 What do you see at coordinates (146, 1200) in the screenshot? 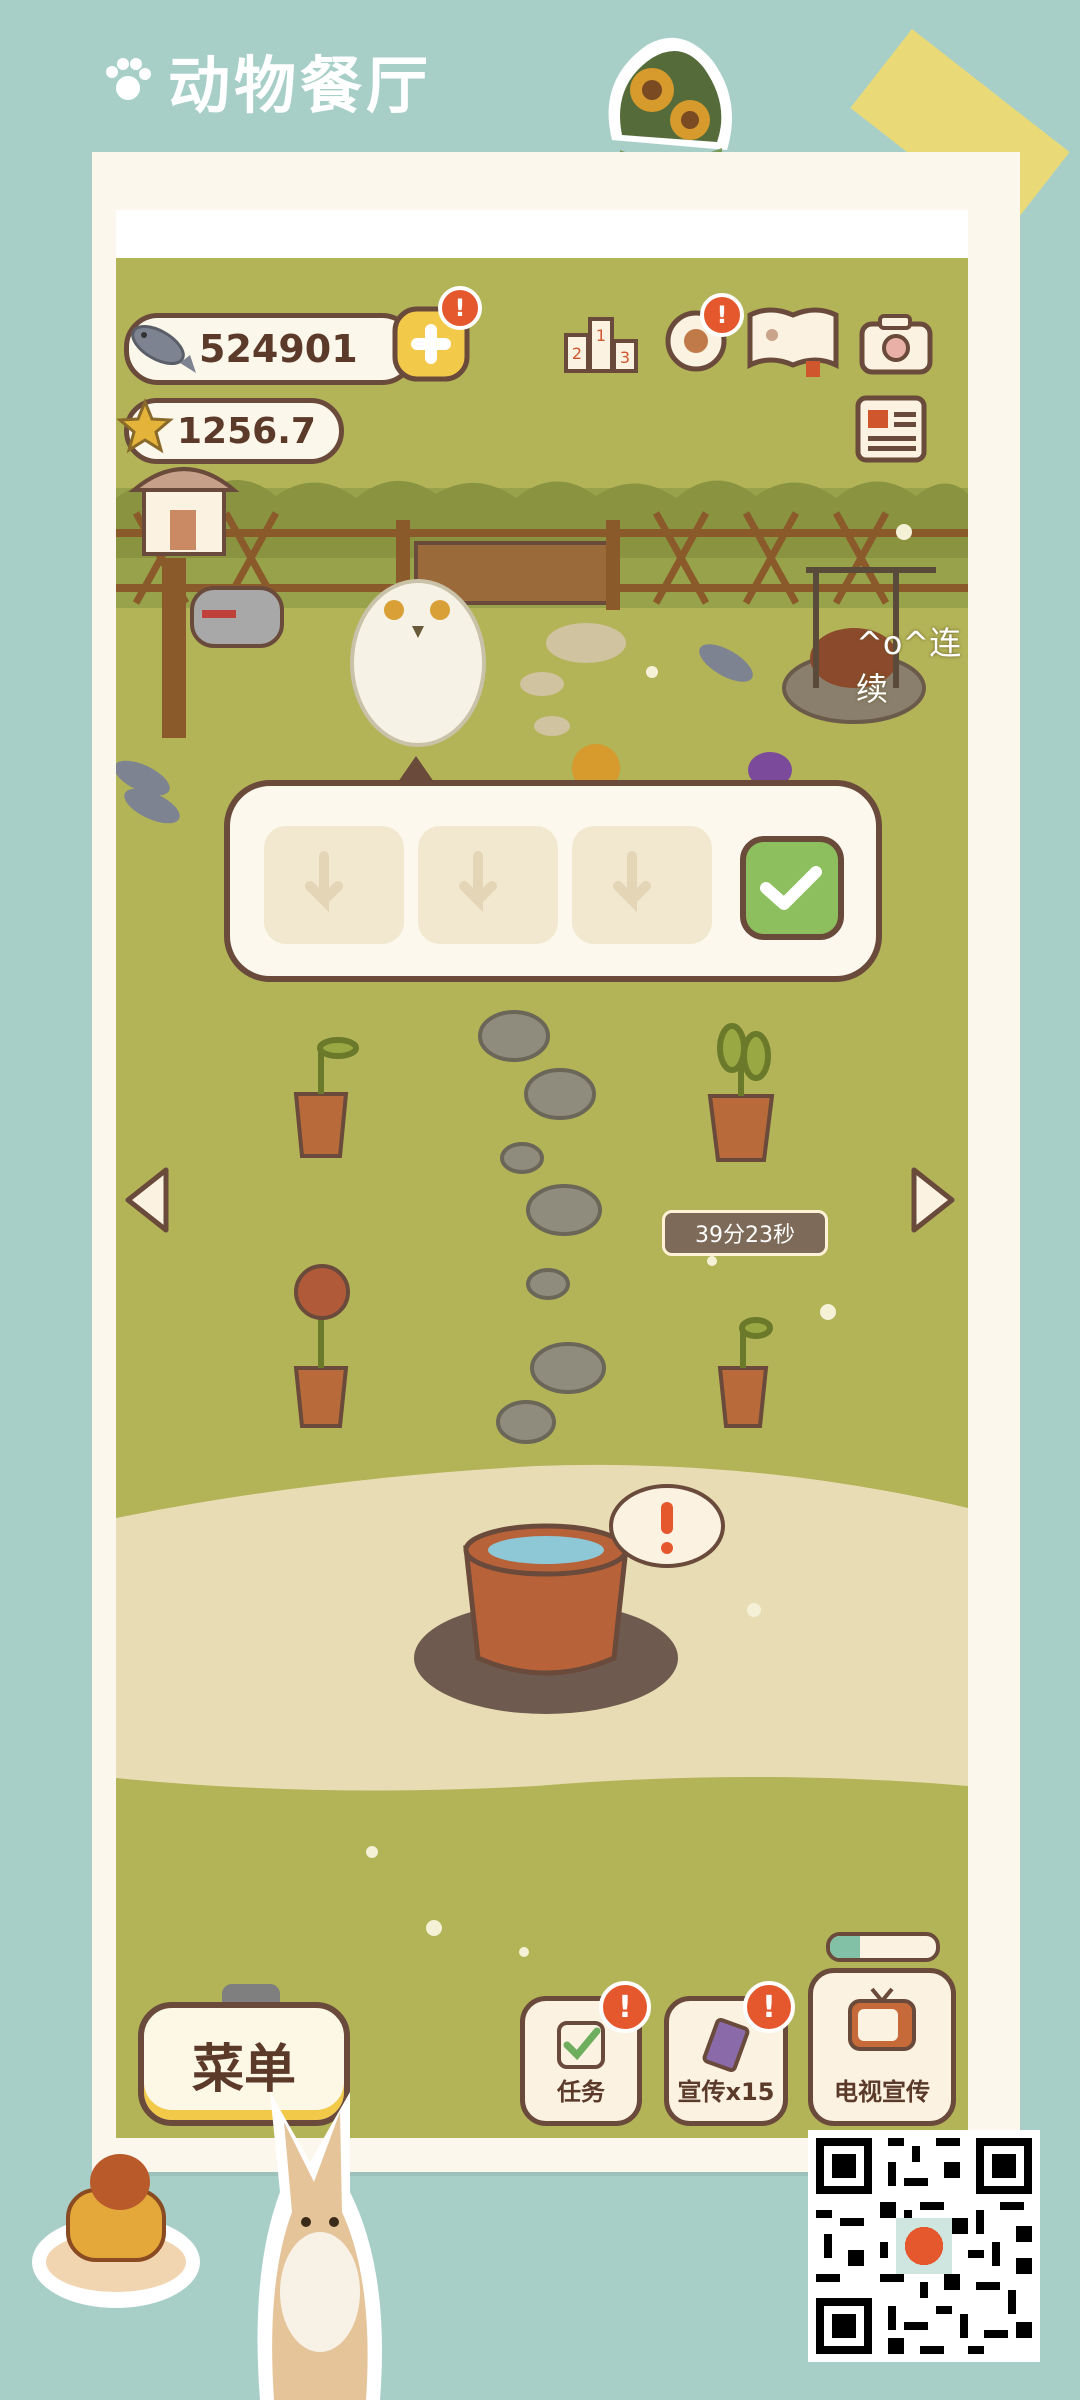
I see `previous-area-arrow-icon` at bounding box center [146, 1200].